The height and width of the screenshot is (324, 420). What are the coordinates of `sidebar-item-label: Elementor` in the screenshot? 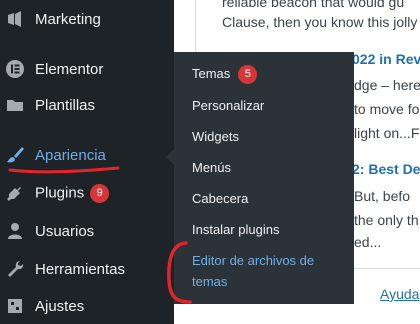 It's located at (69, 69).